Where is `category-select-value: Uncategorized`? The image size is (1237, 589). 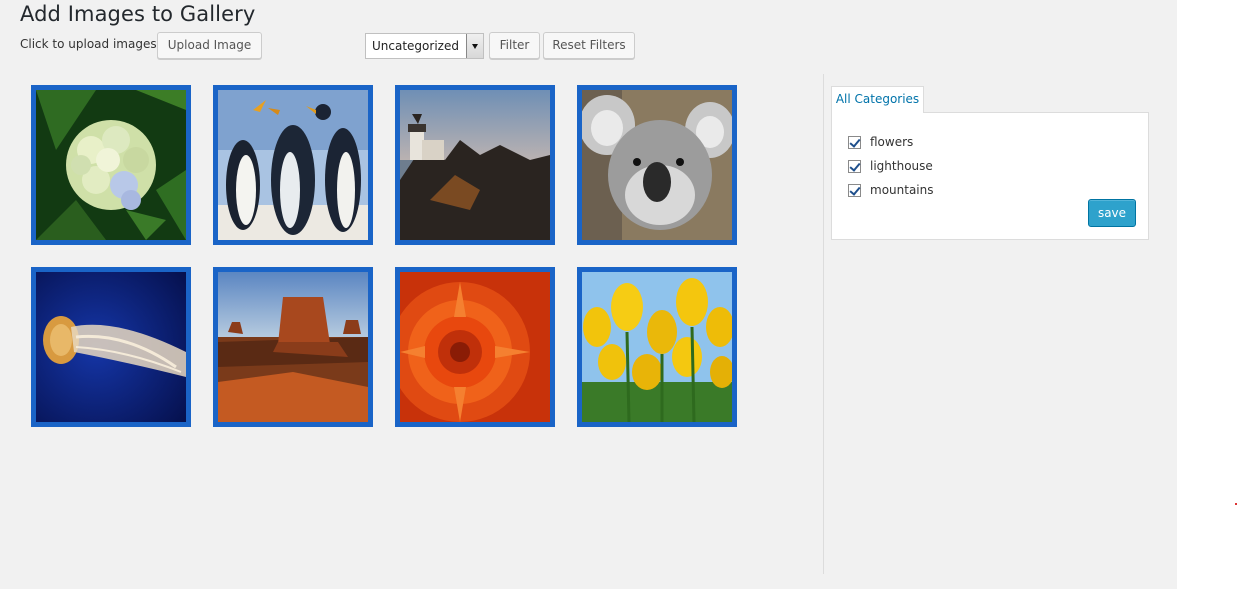
category-select-value: Uncategorized is located at coordinates (415, 46).